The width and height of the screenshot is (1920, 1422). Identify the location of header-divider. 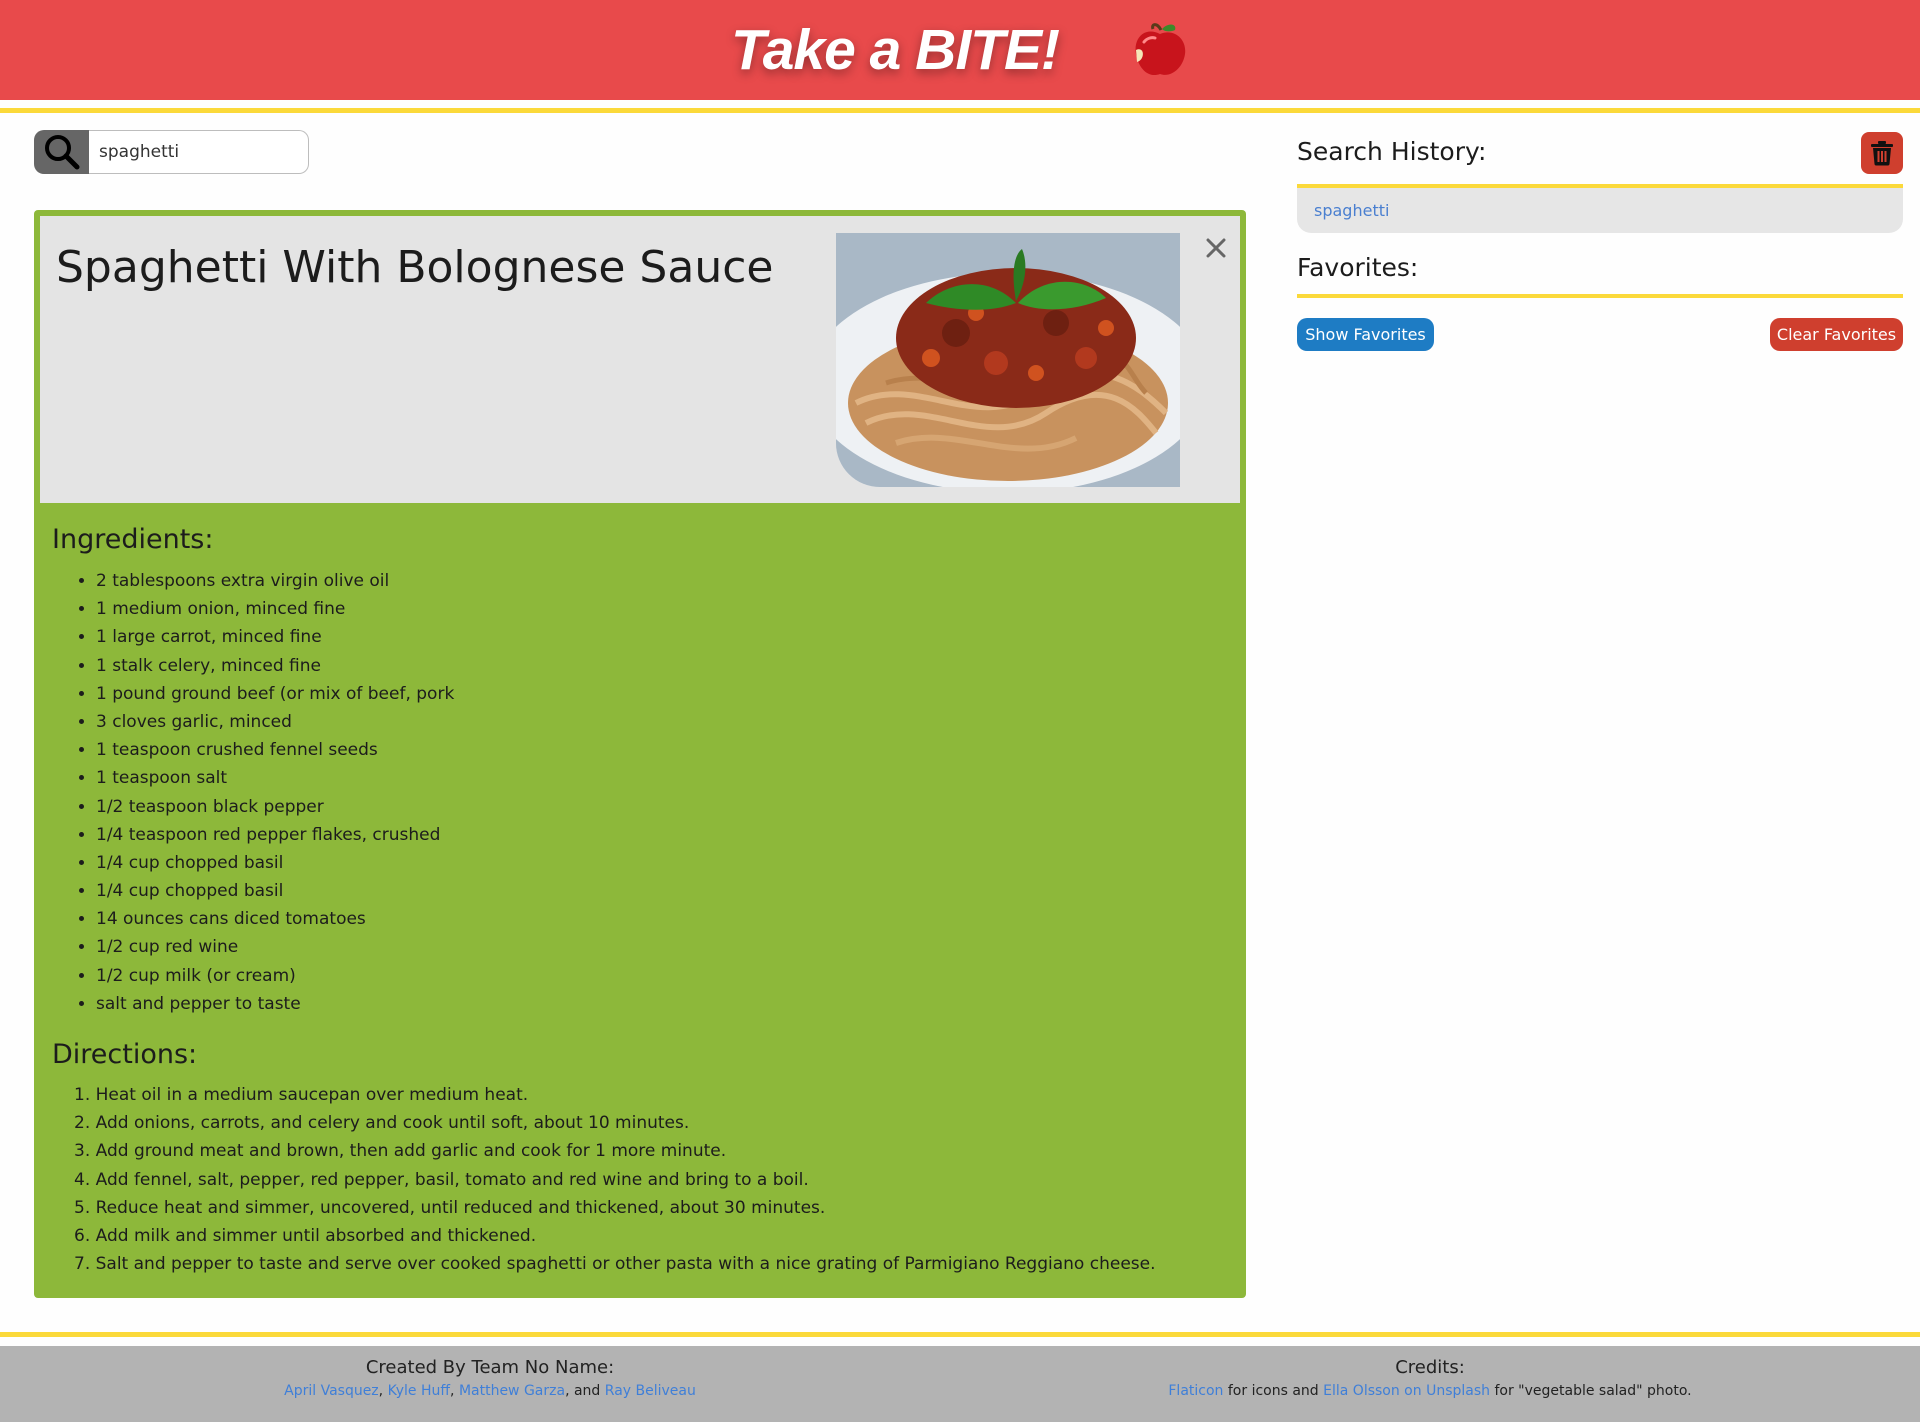
(960, 110).